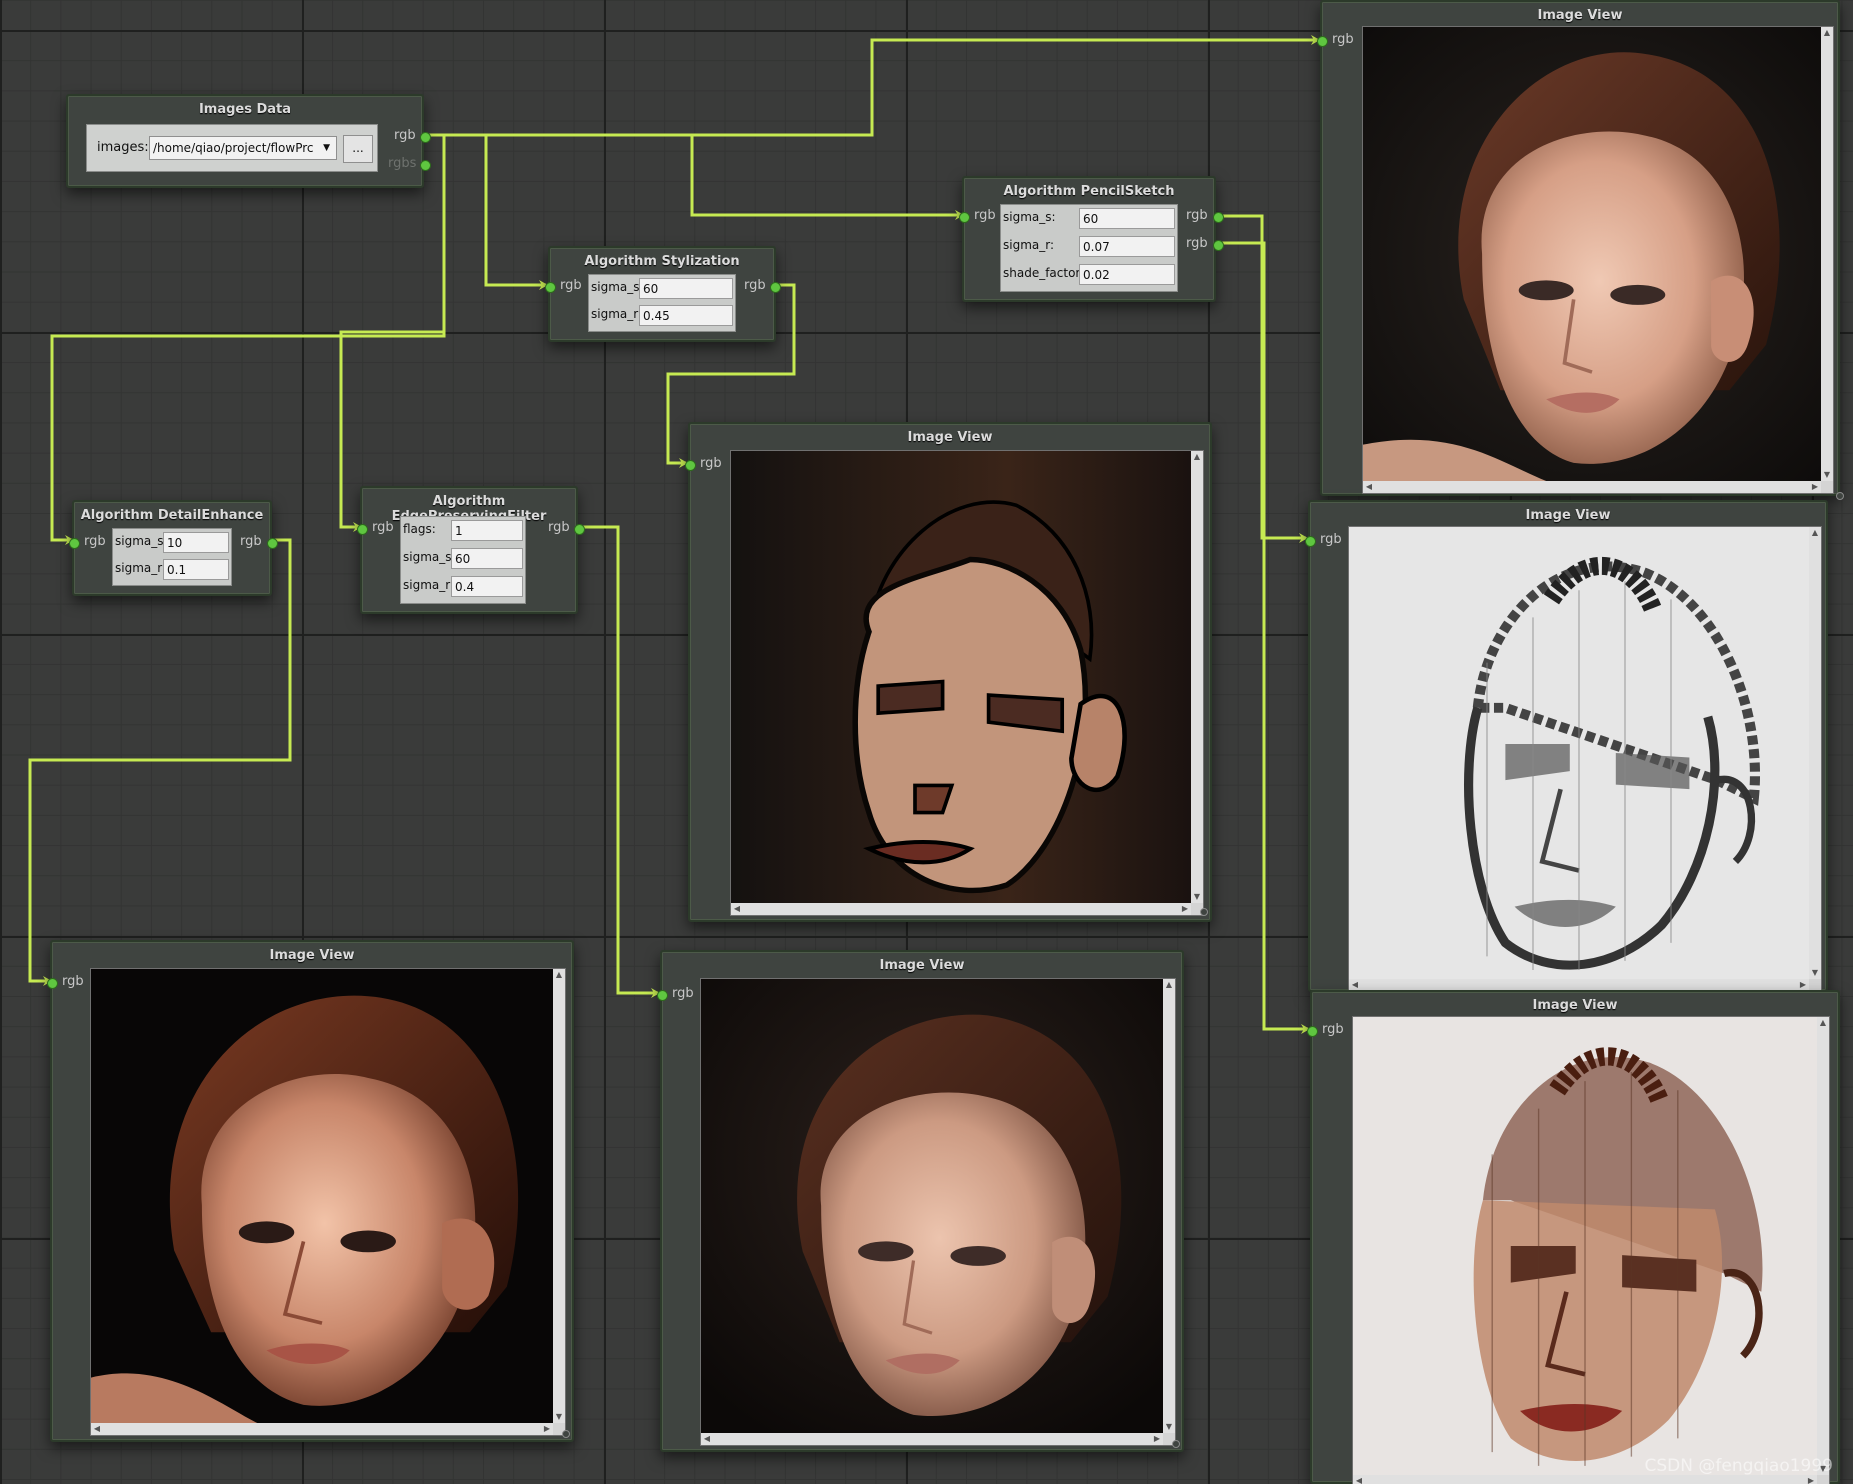 The width and height of the screenshot is (1853, 1484). Describe the element at coordinates (425, 165) in the screenshot. I see `out-port-rgbs` at that location.